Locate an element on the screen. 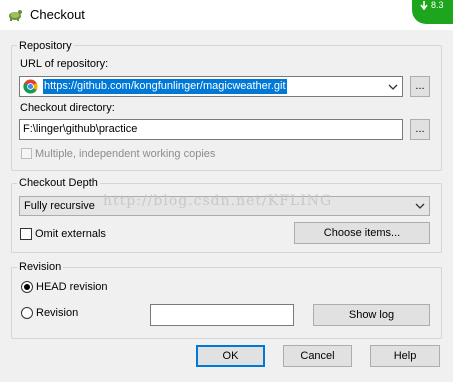 The height and width of the screenshot is (382, 453). cancel-button: Cancel is located at coordinates (317, 356).